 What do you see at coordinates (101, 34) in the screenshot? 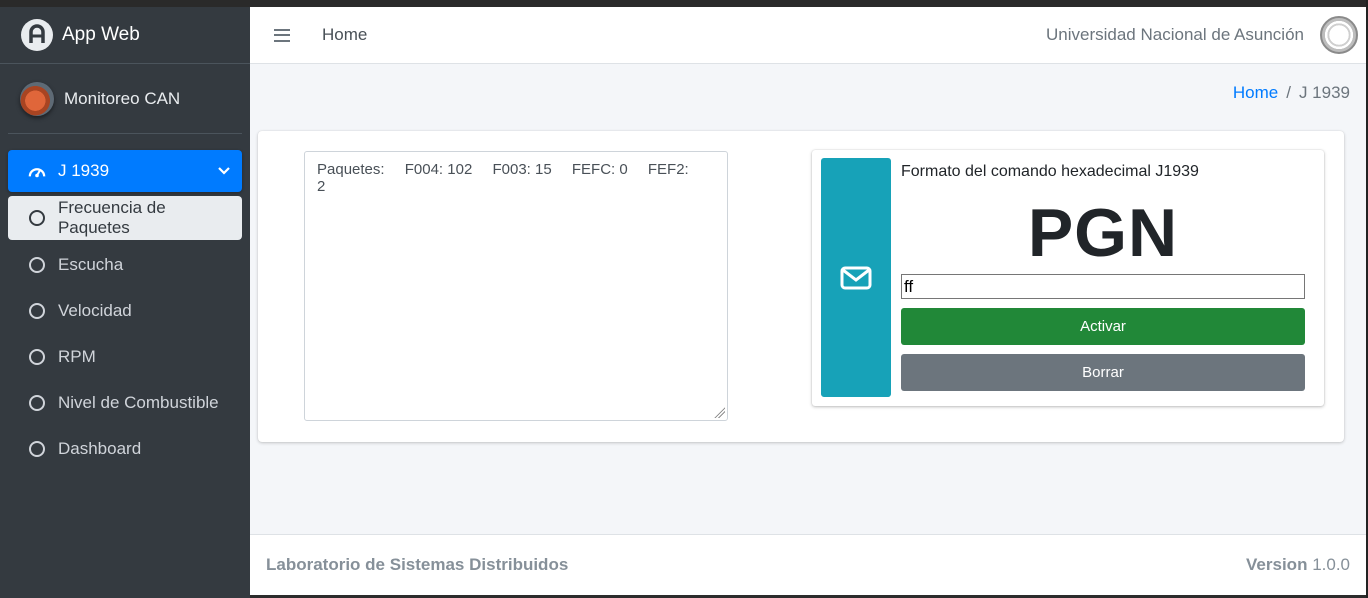
I see `brand-title: App Web` at bounding box center [101, 34].